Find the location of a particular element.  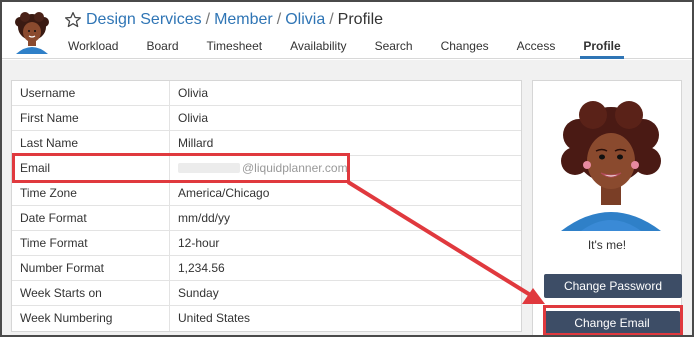

change-password-button: Change Password is located at coordinates (613, 286).